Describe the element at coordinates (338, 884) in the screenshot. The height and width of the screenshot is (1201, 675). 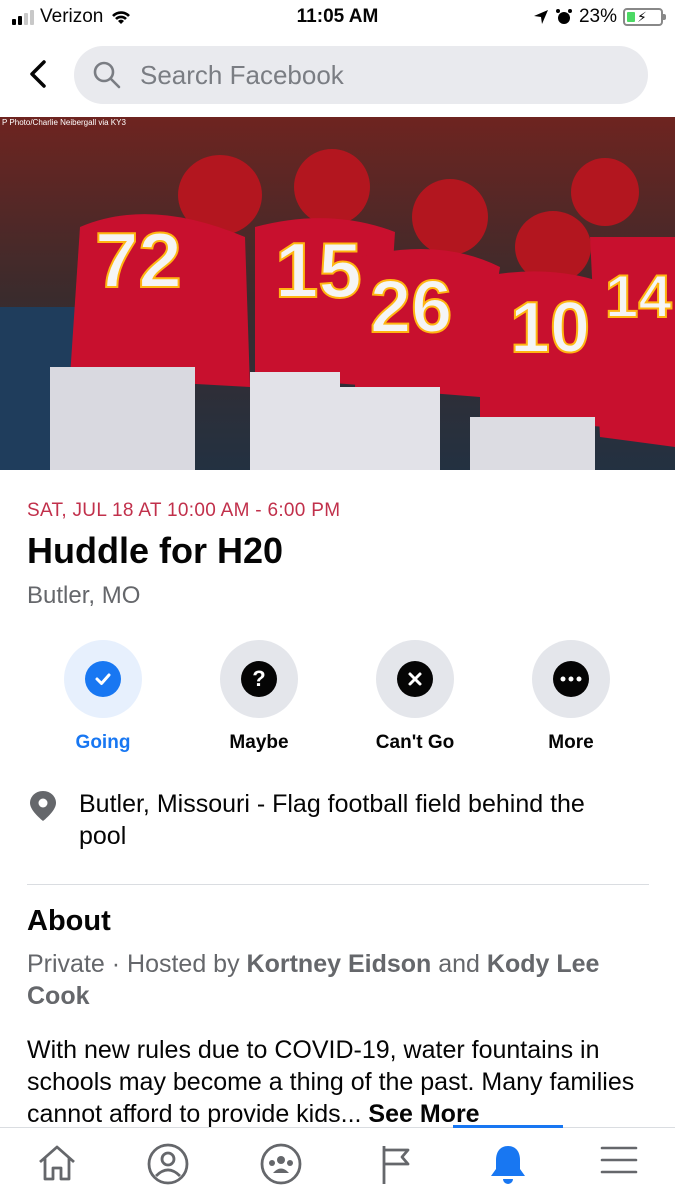
I see `divider` at that location.